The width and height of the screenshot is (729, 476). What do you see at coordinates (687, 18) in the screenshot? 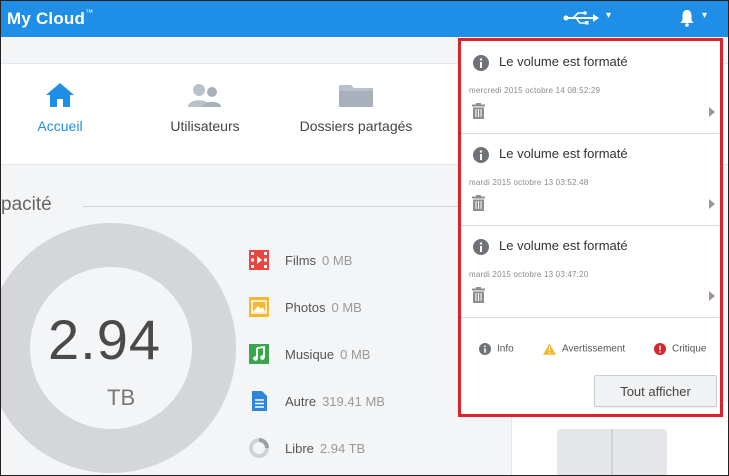
I see `bell-icon` at bounding box center [687, 18].